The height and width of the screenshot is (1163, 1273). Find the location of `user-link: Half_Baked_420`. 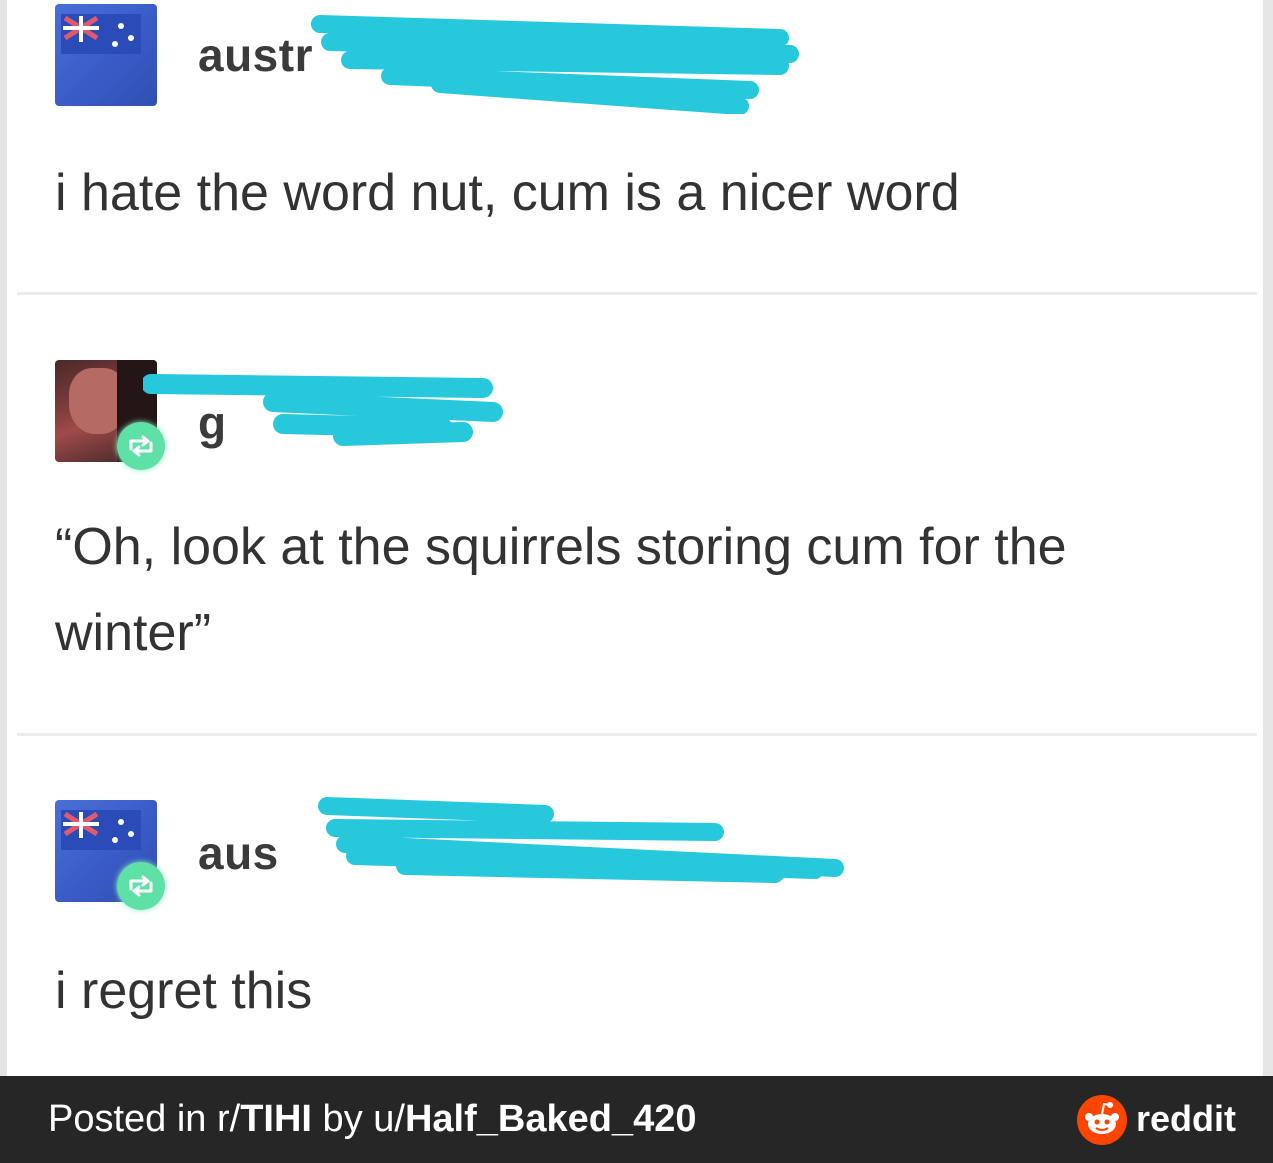

user-link: Half_Baked_420 is located at coordinates (551, 1119).